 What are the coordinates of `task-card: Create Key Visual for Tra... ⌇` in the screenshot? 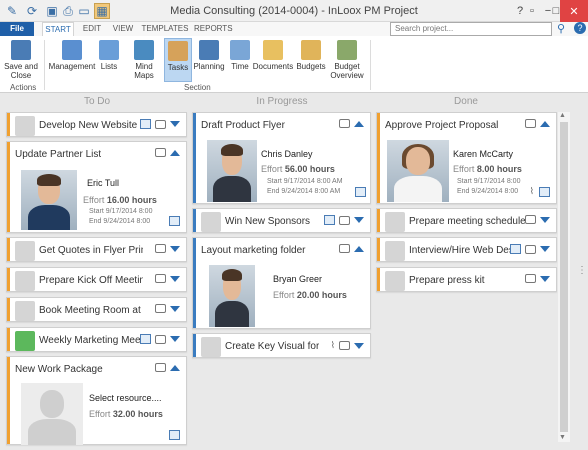 It's located at (281, 345).